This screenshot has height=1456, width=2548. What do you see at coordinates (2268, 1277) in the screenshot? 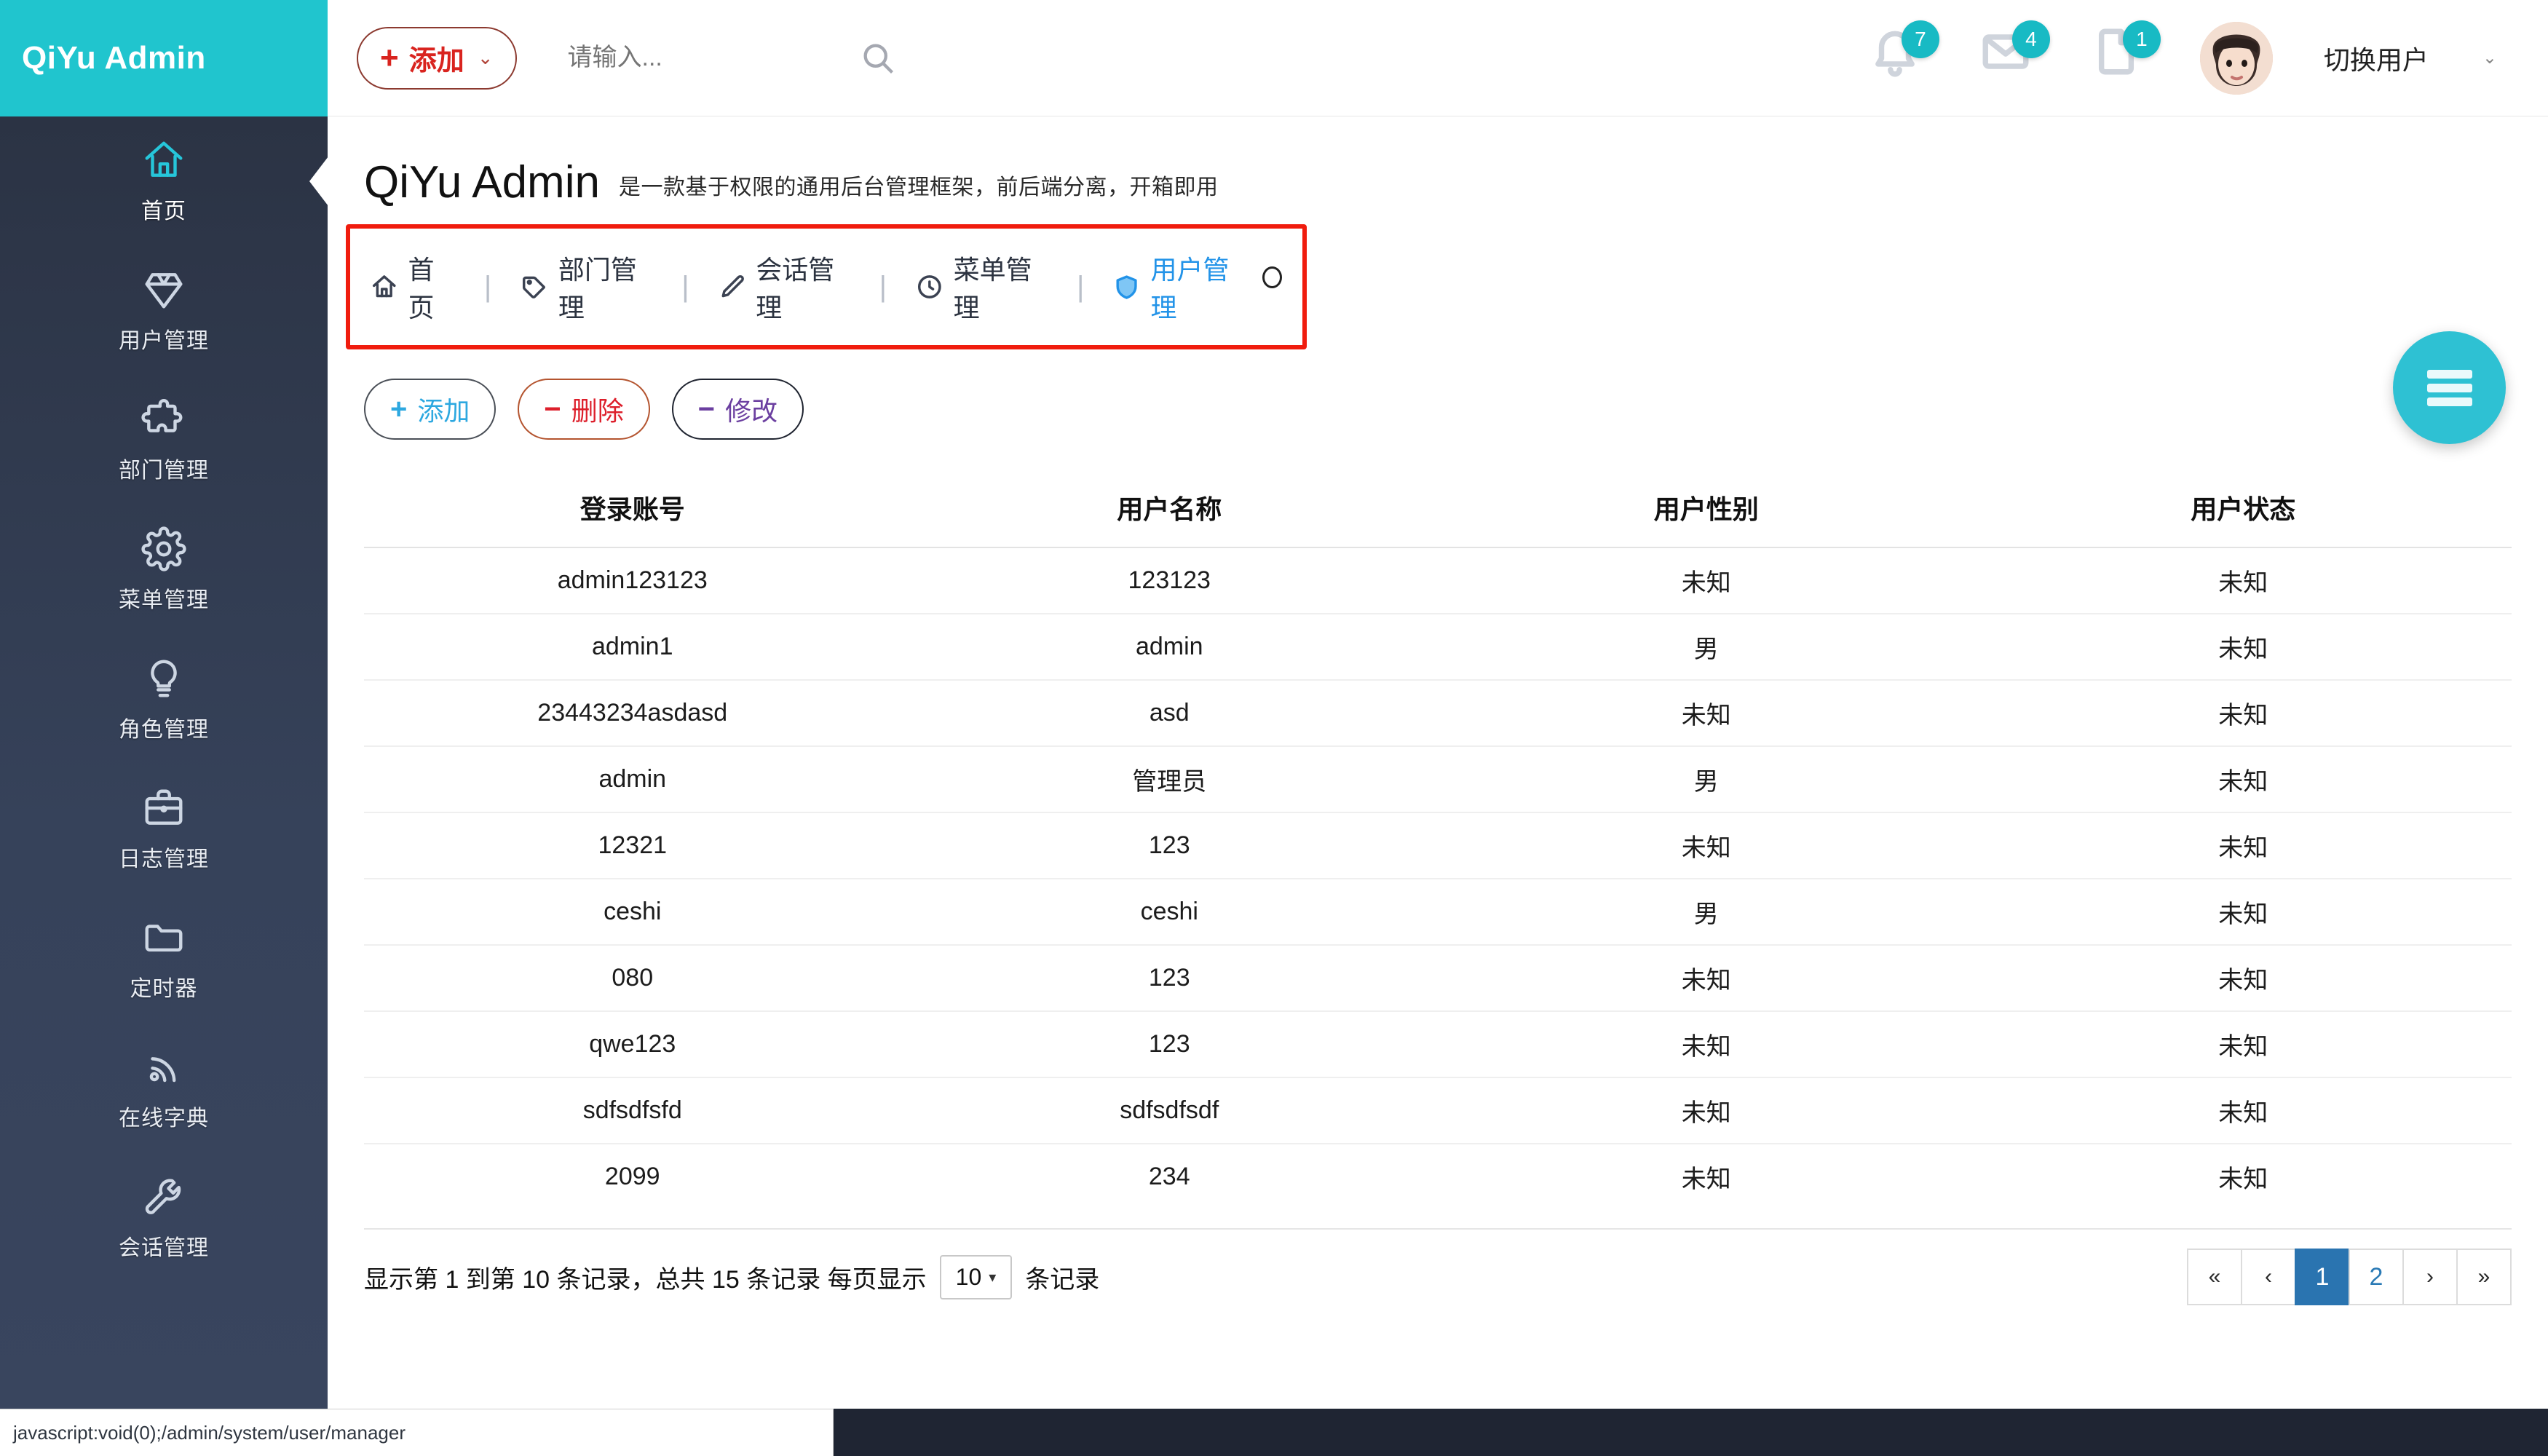
I see `pagination-arrow-1: ‹` at bounding box center [2268, 1277].